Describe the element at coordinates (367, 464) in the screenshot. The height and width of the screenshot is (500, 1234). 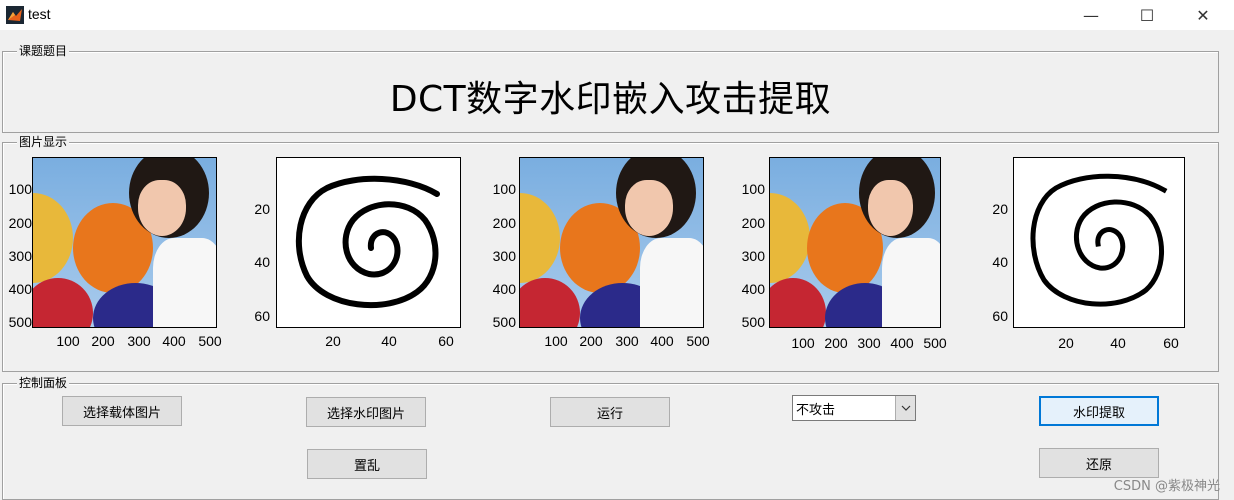
I see `scramble-button: 置乱` at that location.